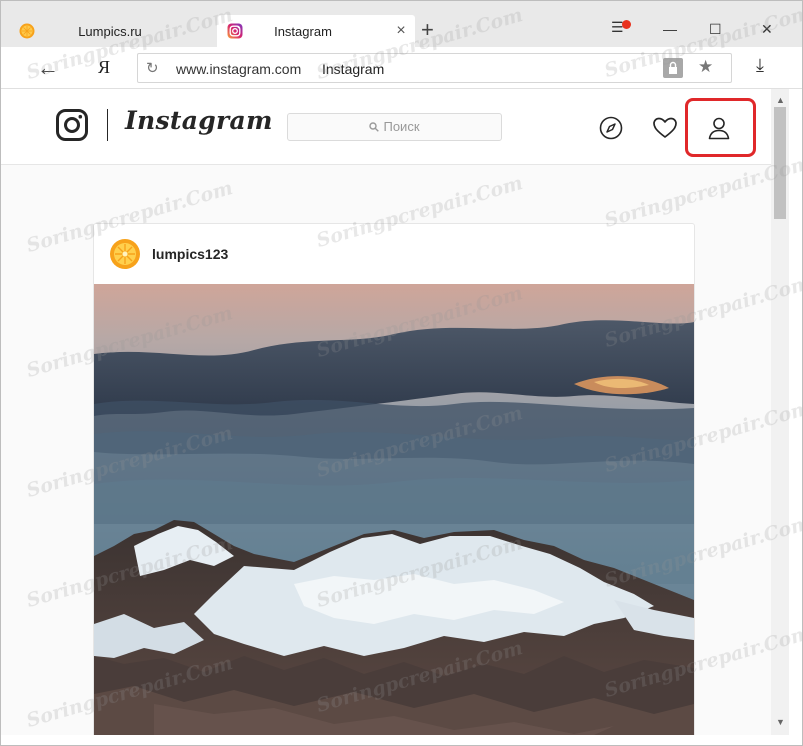 The image size is (803, 746). I want to click on search-icon, so click(374, 127).